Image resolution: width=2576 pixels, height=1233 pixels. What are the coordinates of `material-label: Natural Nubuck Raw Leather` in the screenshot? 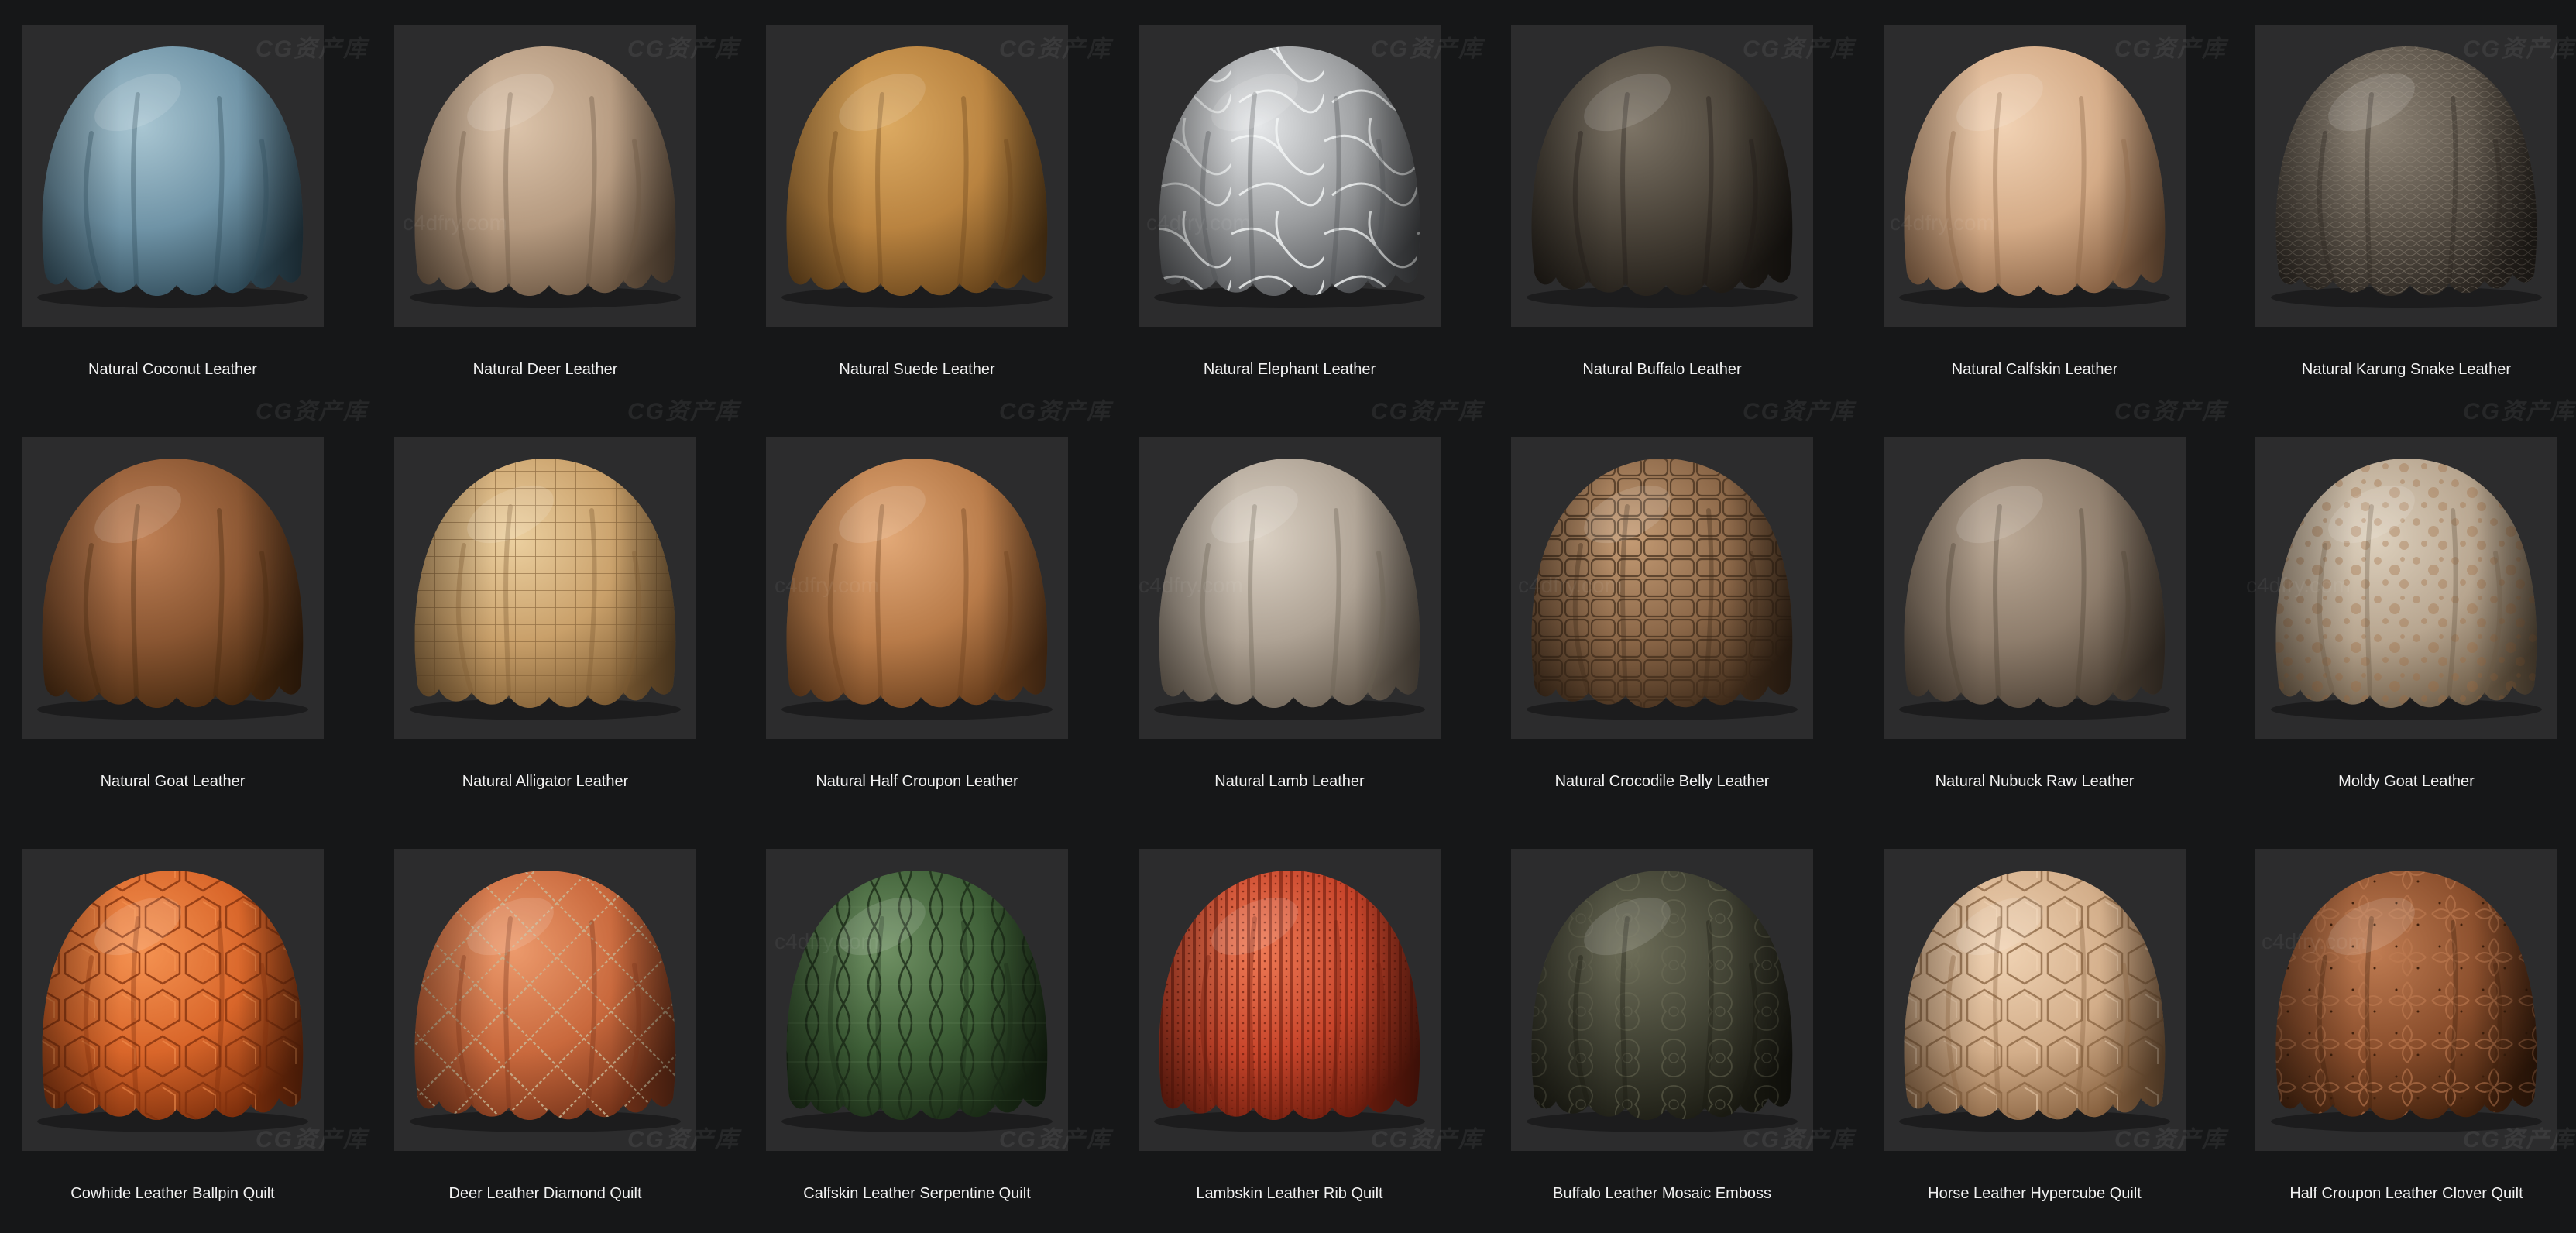 It's located at (2035, 782).